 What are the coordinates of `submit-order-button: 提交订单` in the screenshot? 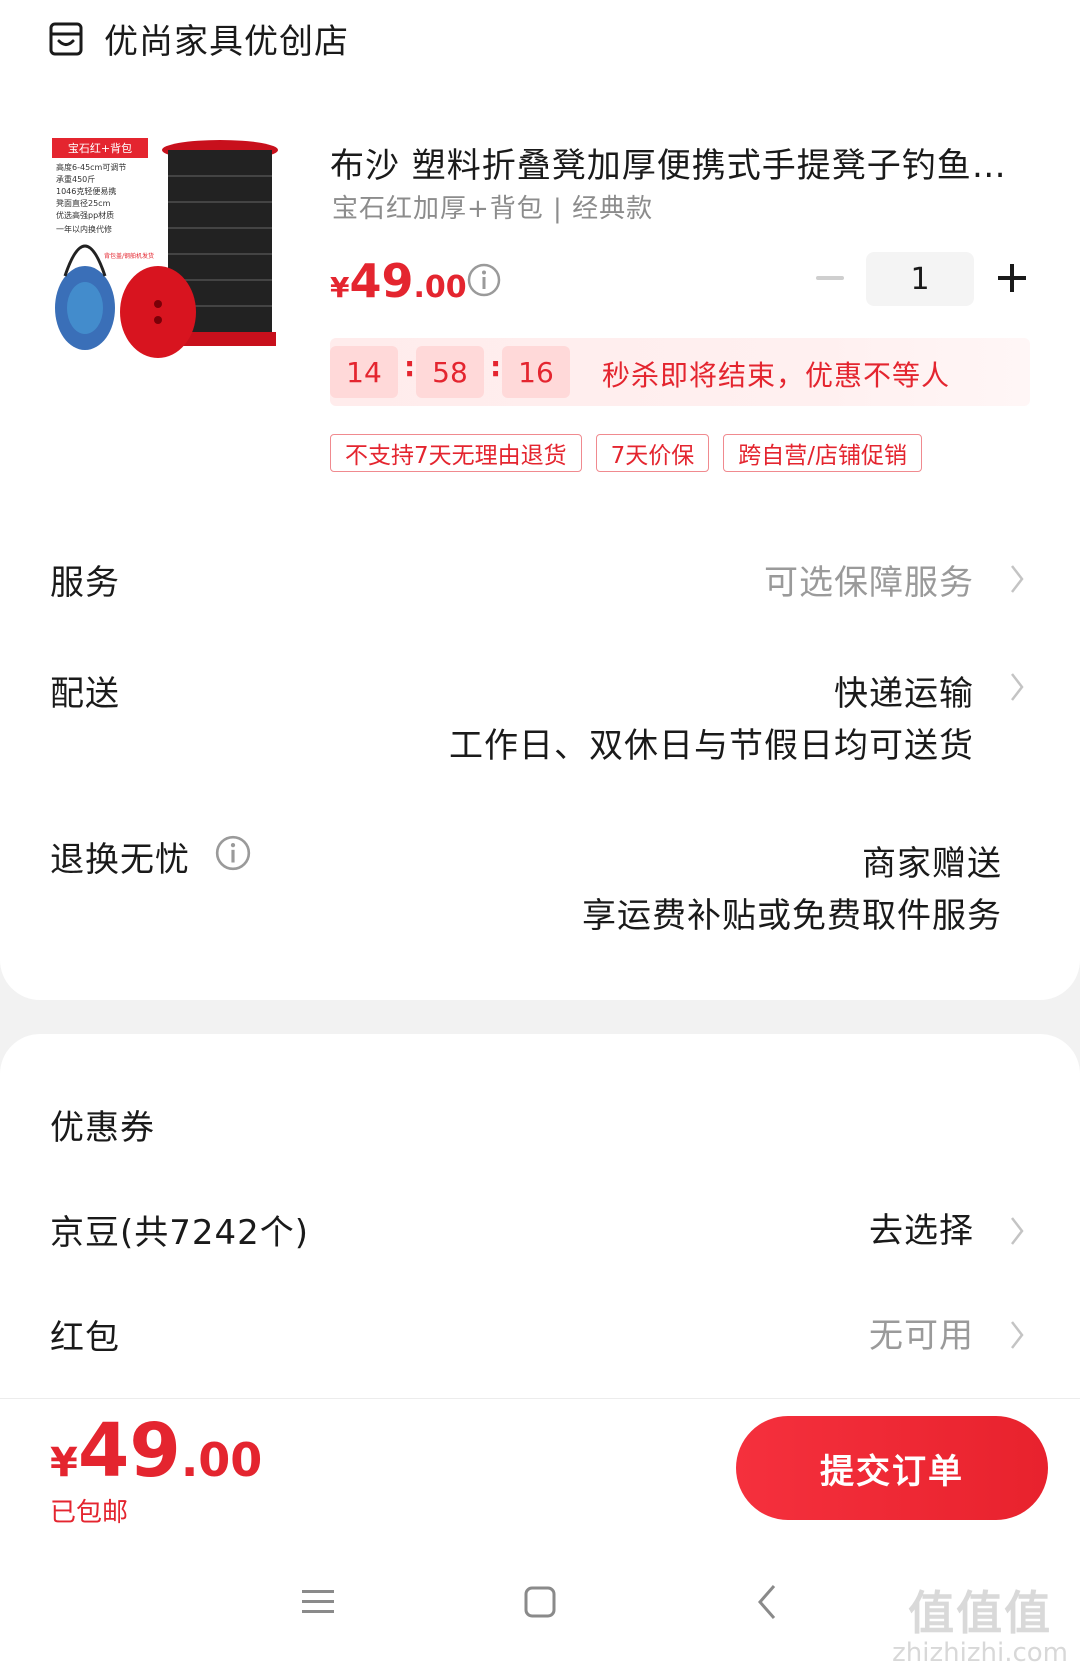 It's located at (892, 1468).